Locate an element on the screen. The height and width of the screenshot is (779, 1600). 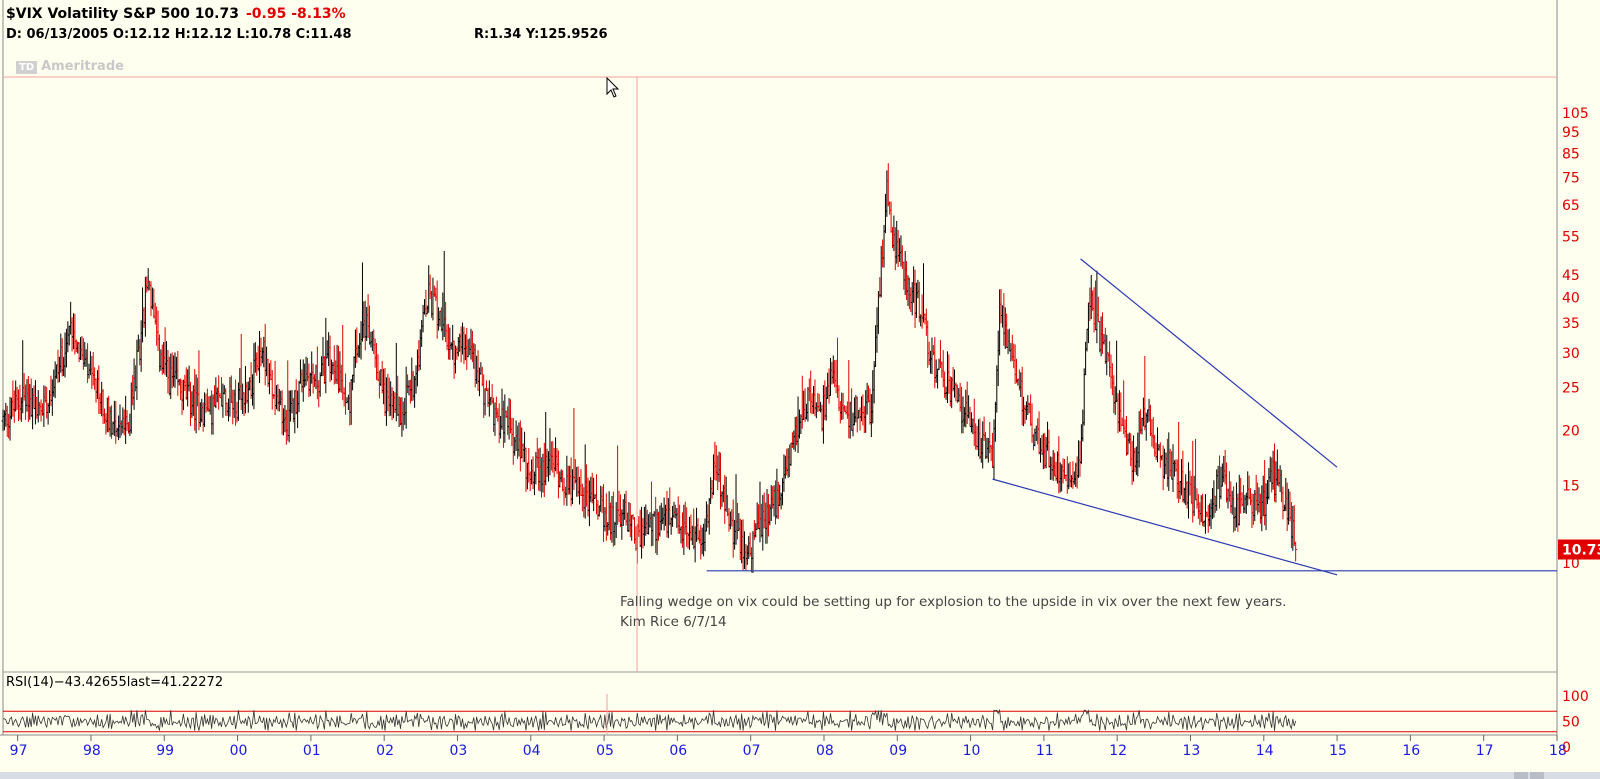
td-logo-icon: TD is located at coordinates (27, 67).